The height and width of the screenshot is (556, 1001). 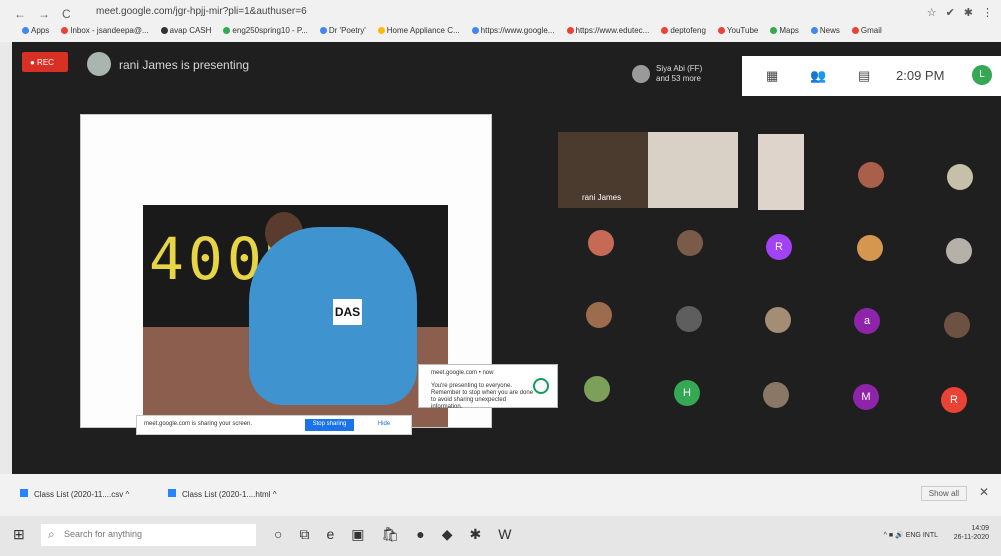 What do you see at coordinates (347, 312) in the screenshot?
I see `race-bib: DAS` at bounding box center [347, 312].